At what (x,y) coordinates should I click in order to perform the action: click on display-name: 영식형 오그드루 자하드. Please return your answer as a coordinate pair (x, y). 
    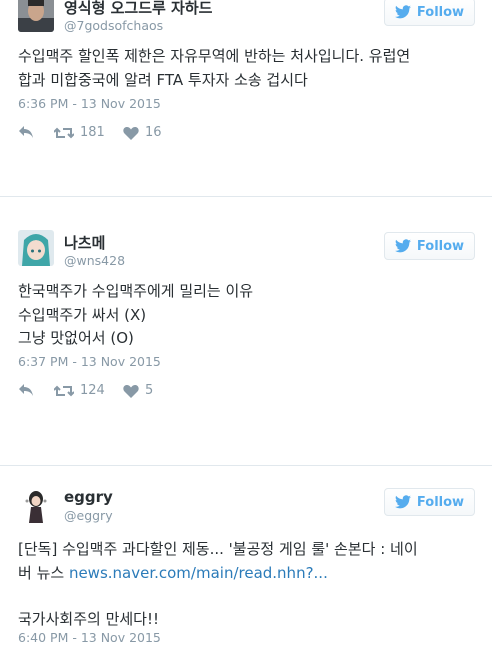
    Looking at the image, I should click on (138, 9).